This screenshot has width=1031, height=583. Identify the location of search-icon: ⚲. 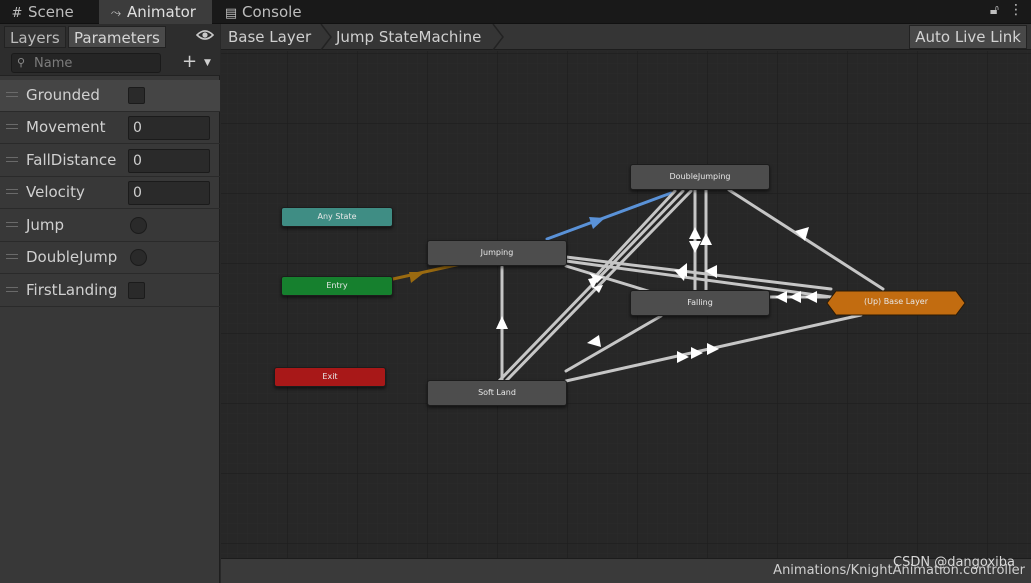
(21, 62).